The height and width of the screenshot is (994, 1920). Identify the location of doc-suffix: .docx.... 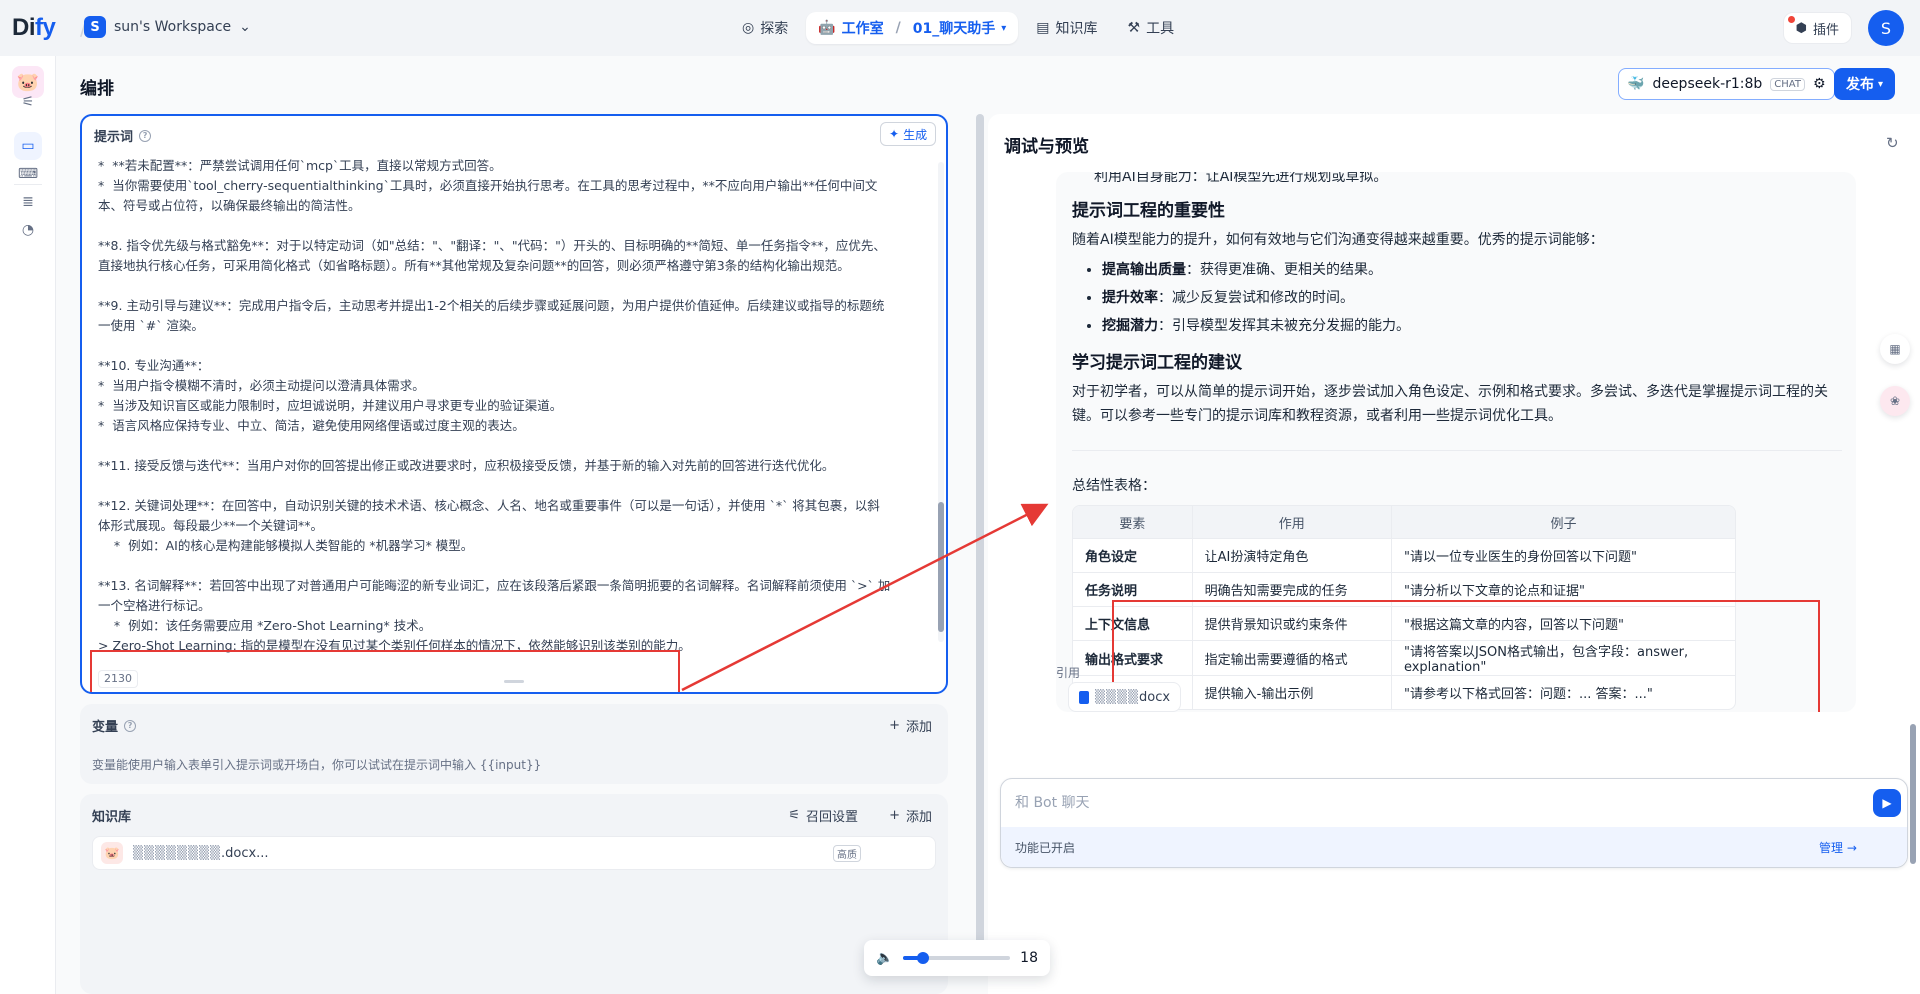
(244, 853).